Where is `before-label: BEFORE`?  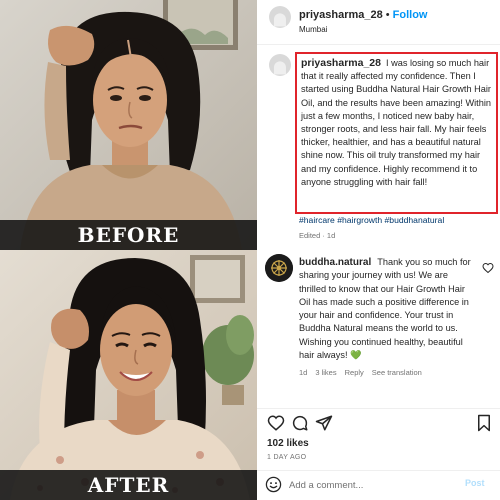
before-label: BEFORE is located at coordinates (128, 235).